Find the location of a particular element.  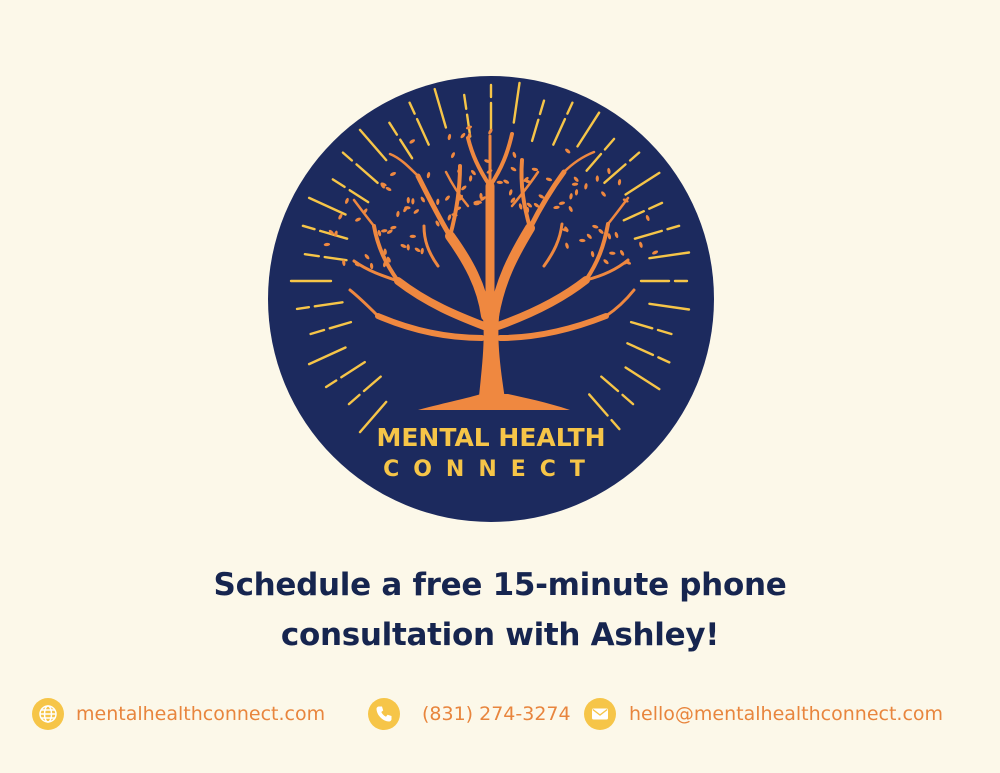

brand-name-line1: MENTAL HEALTH is located at coordinates (490, 437).